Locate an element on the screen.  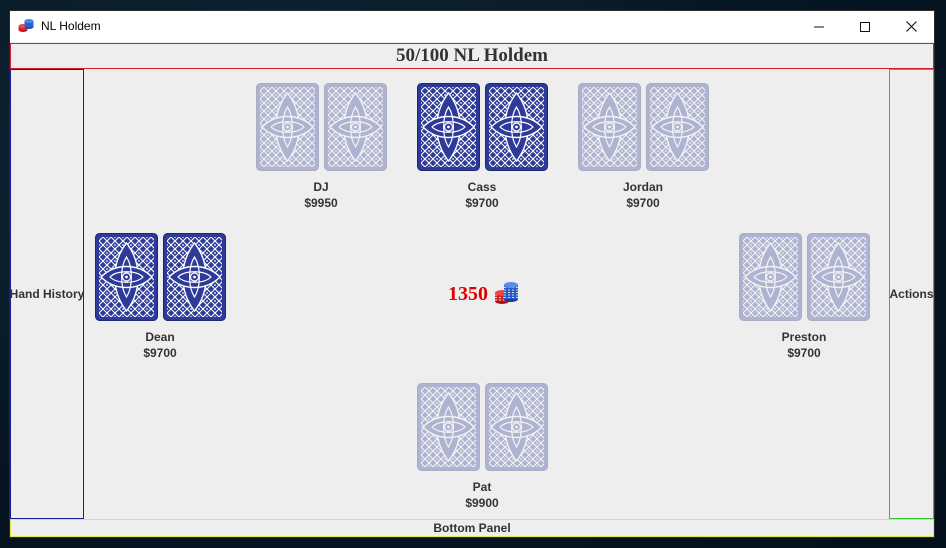
player-seat: Dean $9700 is located at coordinates (160, 297).